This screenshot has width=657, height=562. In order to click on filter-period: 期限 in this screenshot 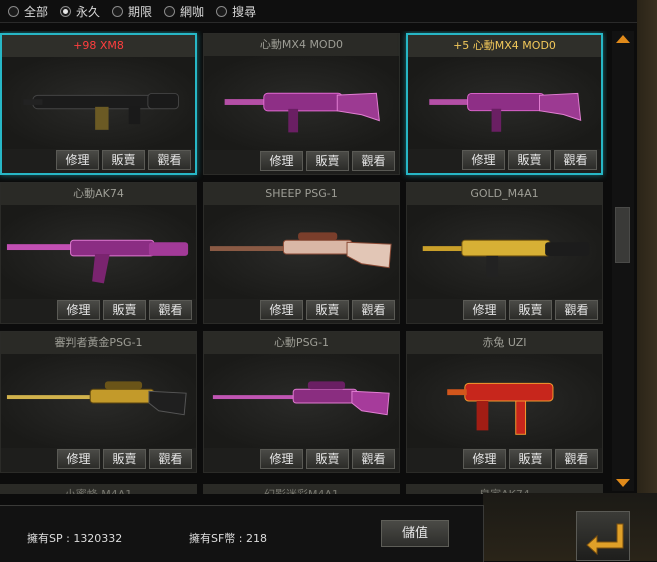, I will do `click(132, 11)`.